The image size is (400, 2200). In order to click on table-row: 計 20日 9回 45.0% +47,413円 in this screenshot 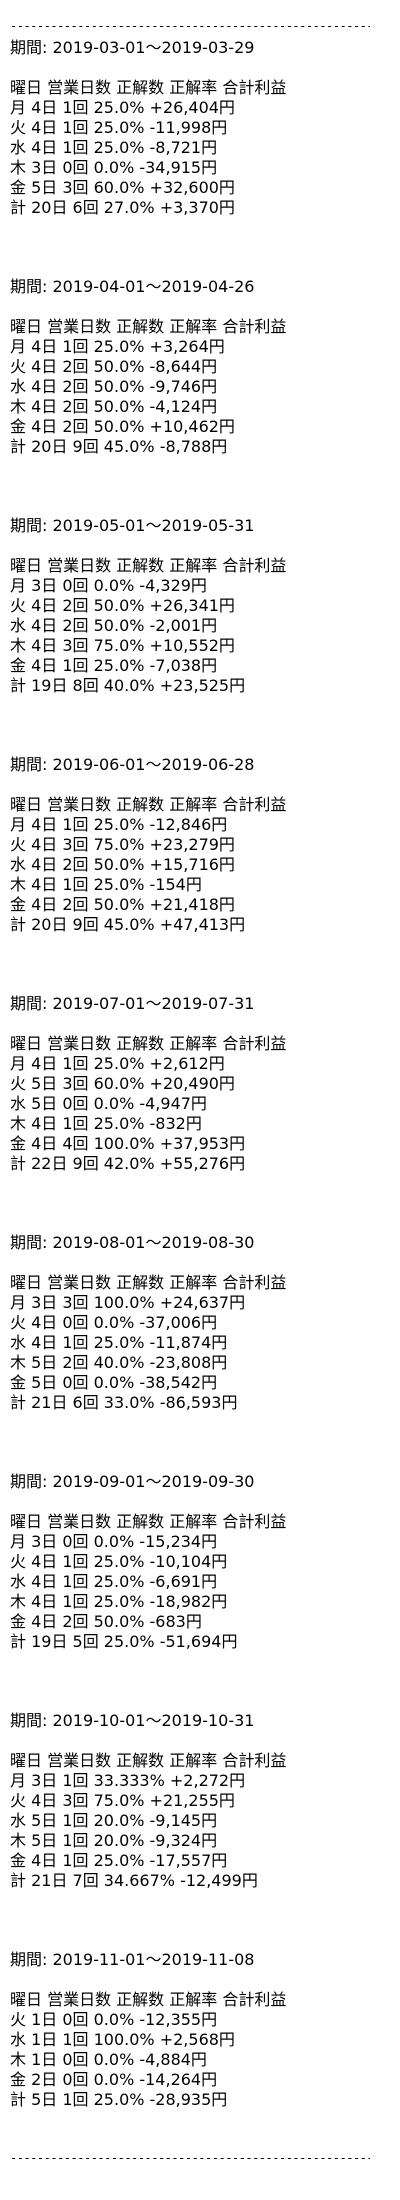, I will do `click(128, 924)`.